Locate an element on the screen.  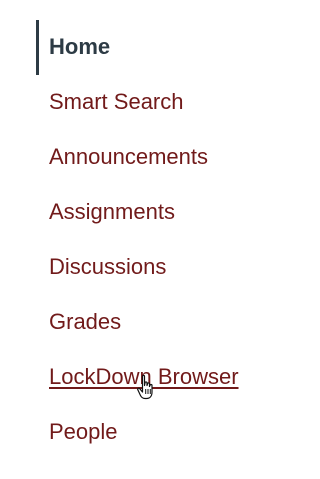
nav-link-smart-search: Smart Search is located at coordinates (112, 102).